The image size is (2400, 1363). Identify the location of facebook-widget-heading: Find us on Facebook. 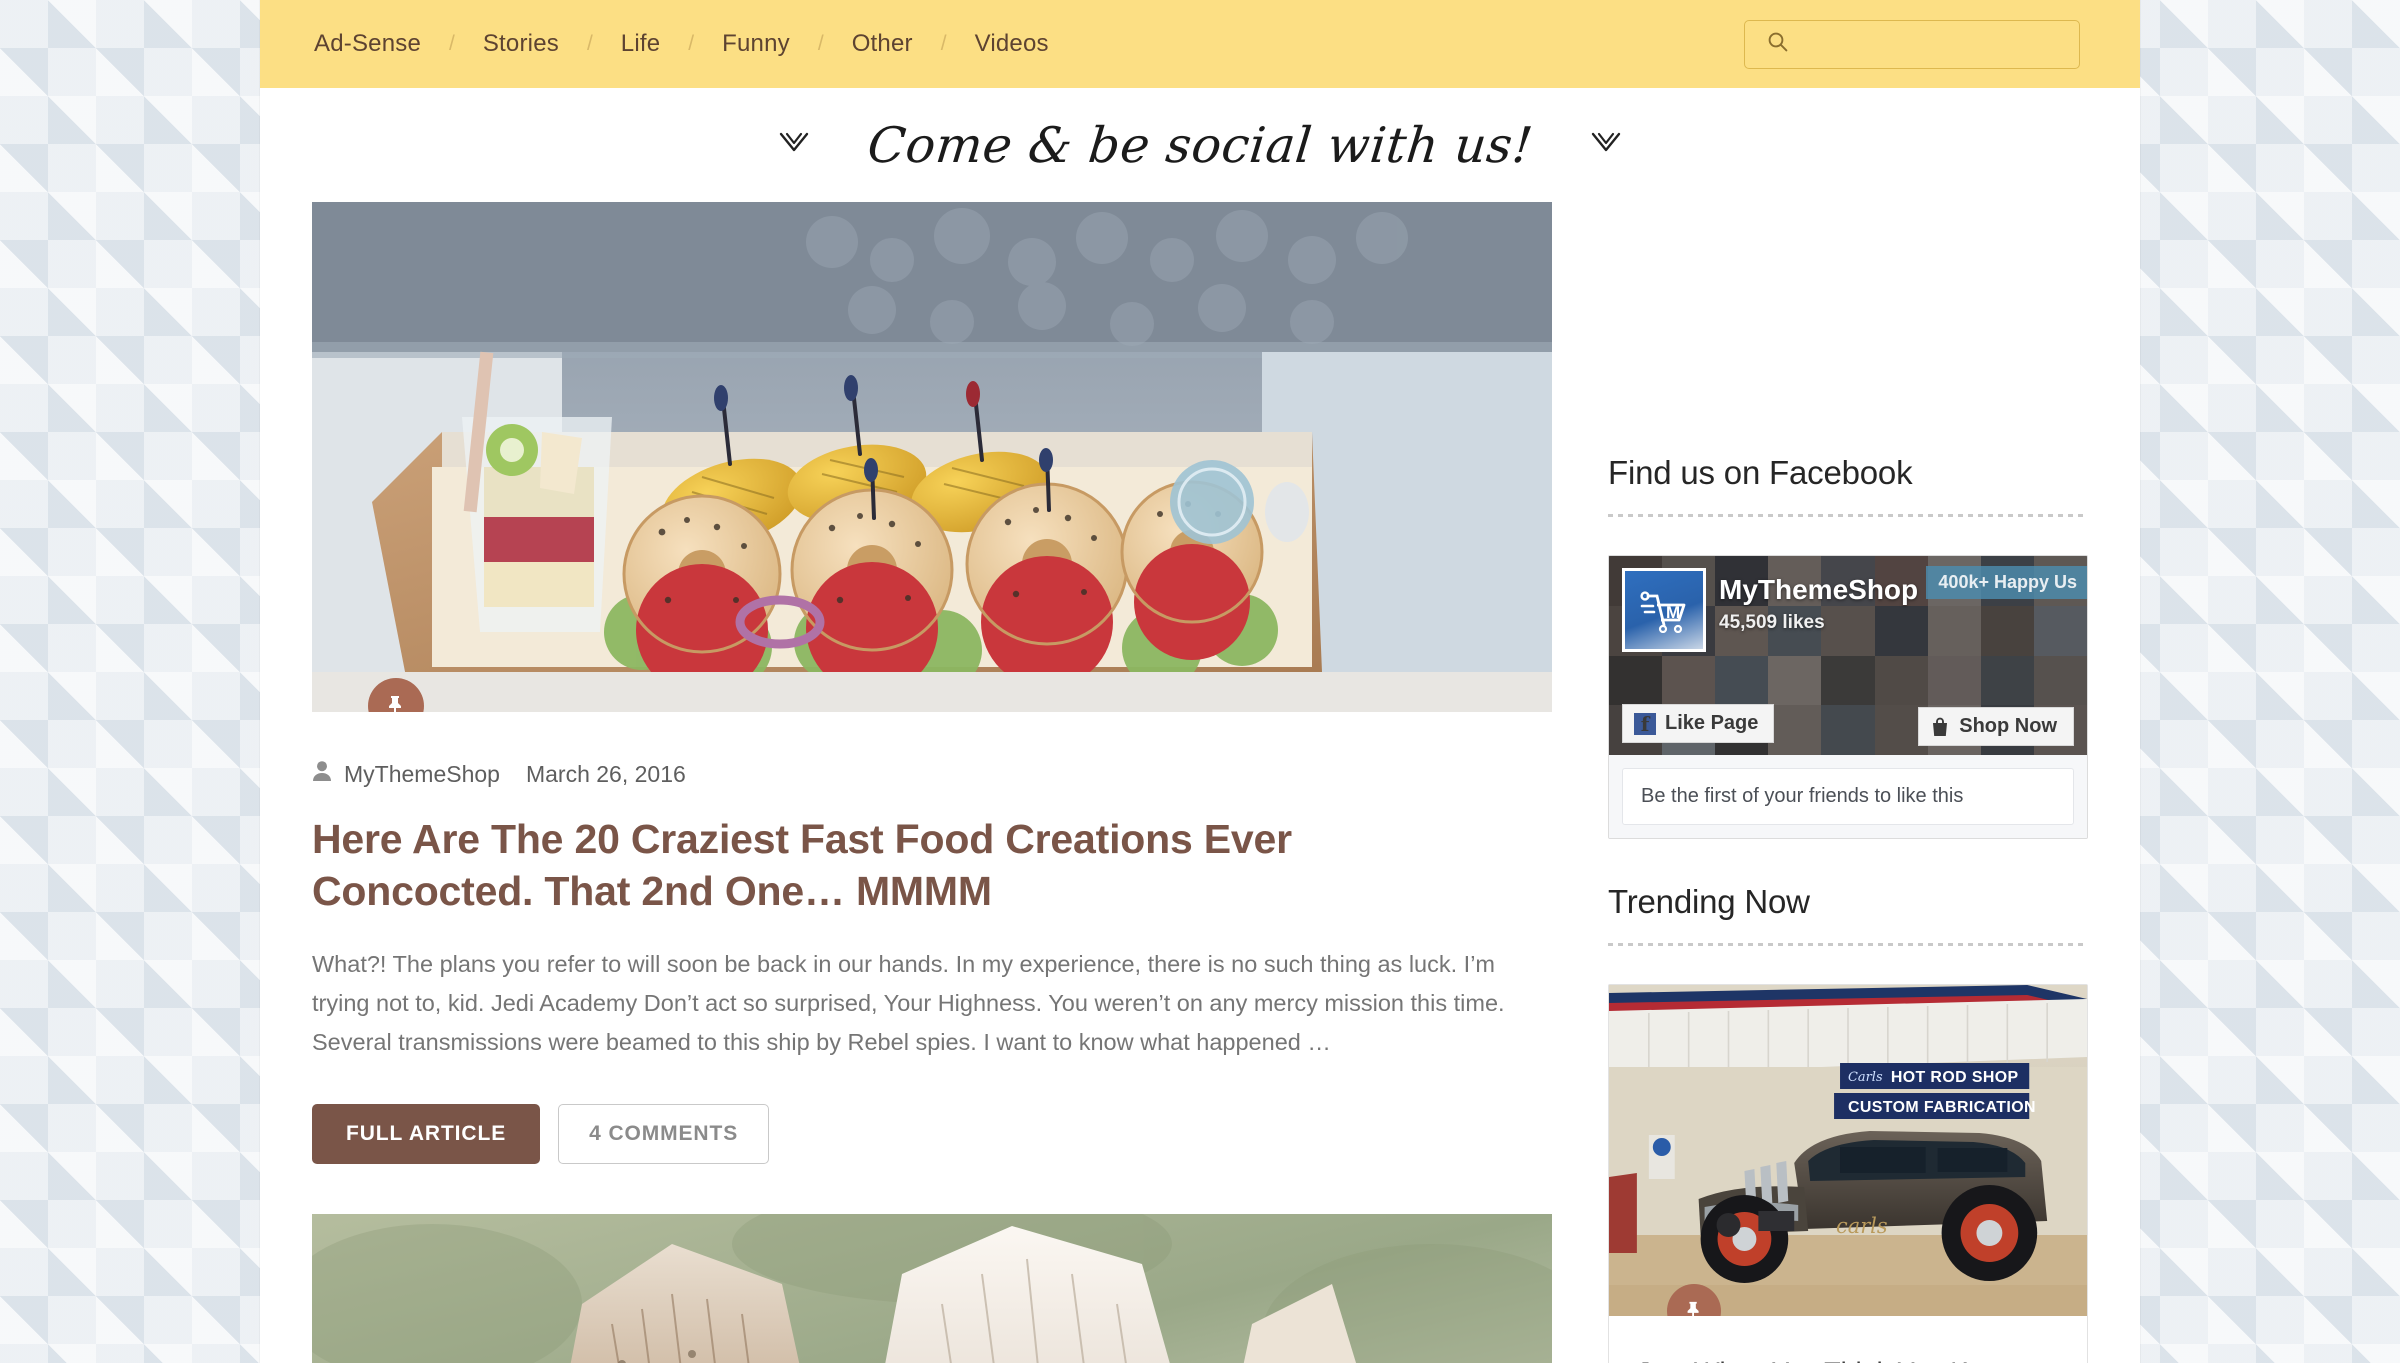
(1760, 472).